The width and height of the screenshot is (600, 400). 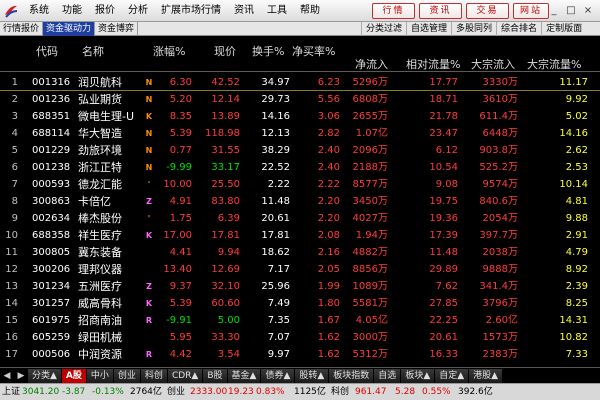 I want to click on block-inflow: 3610万, so click(x=500, y=99).